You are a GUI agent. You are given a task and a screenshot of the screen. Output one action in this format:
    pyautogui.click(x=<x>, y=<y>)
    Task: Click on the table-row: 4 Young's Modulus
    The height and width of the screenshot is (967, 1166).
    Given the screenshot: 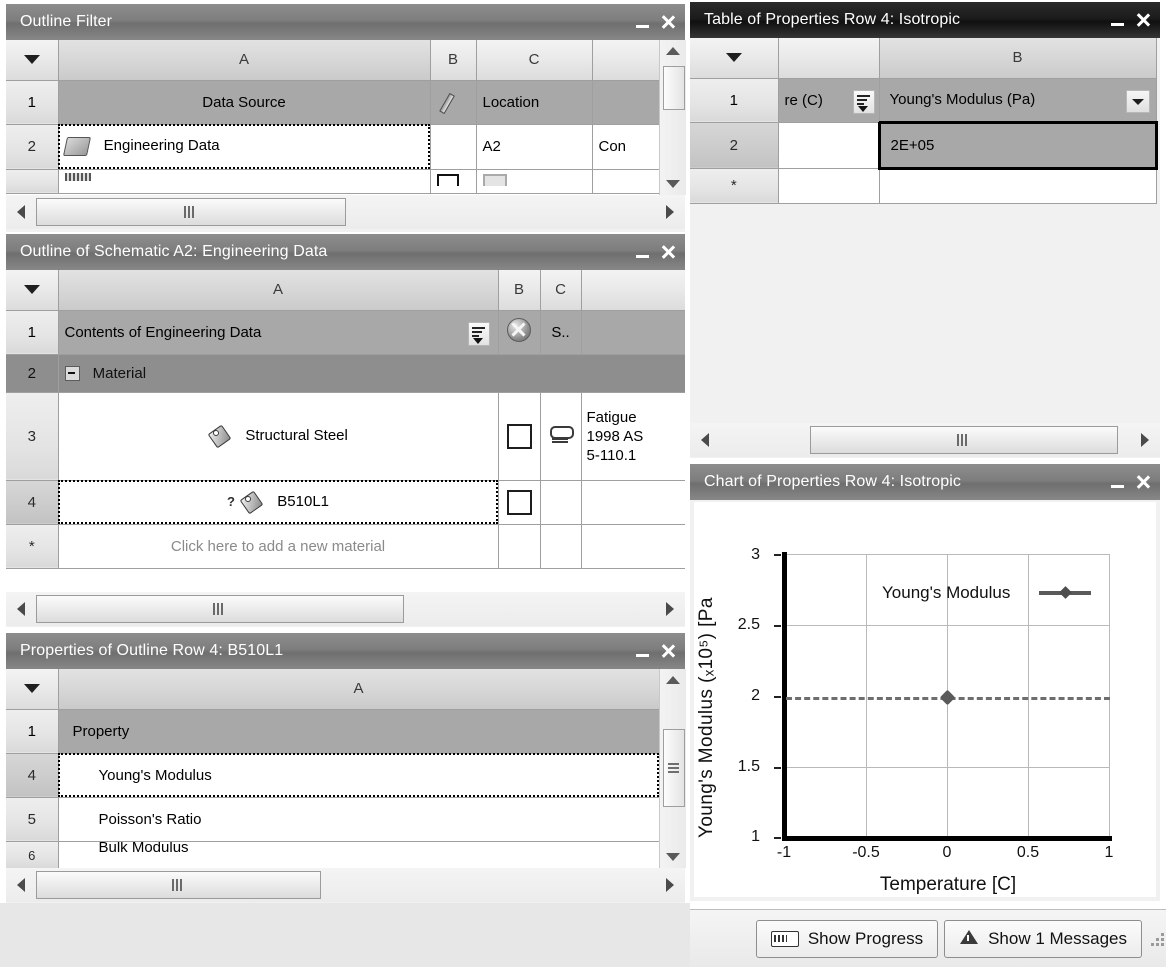 What is the action you would take?
    pyautogui.click(x=333, y=775)
    